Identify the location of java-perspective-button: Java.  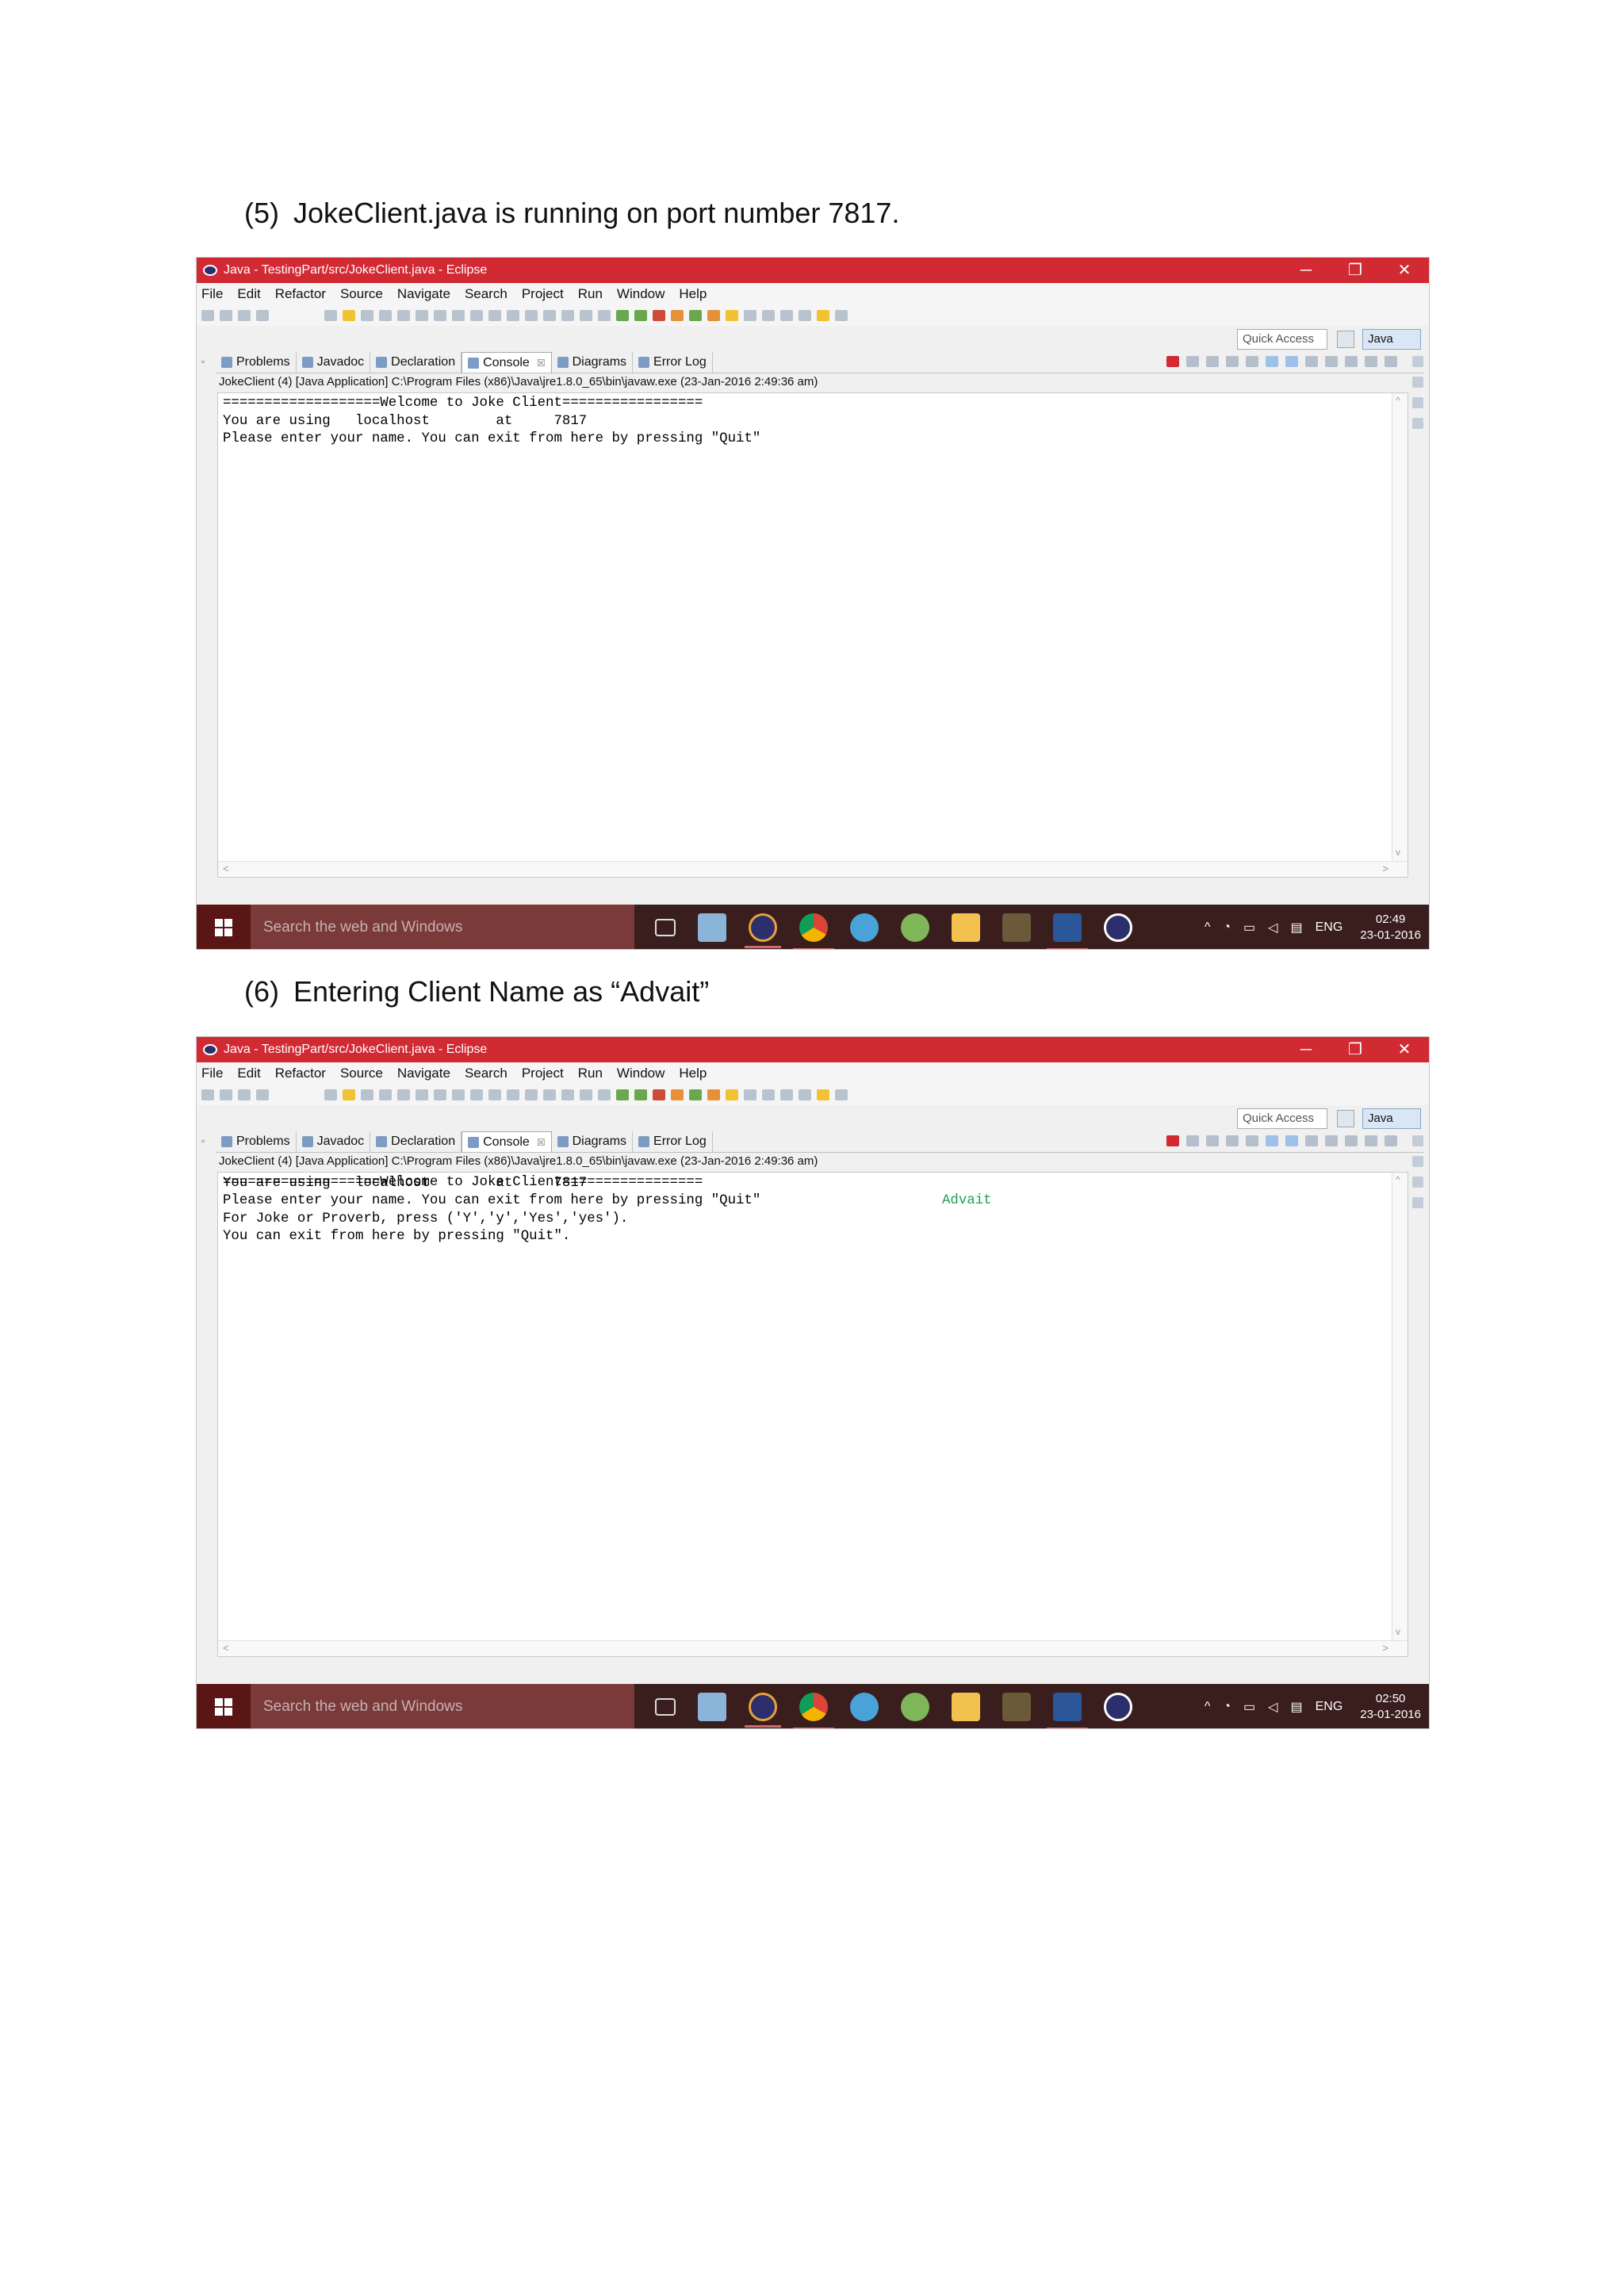
(1391, 1119).